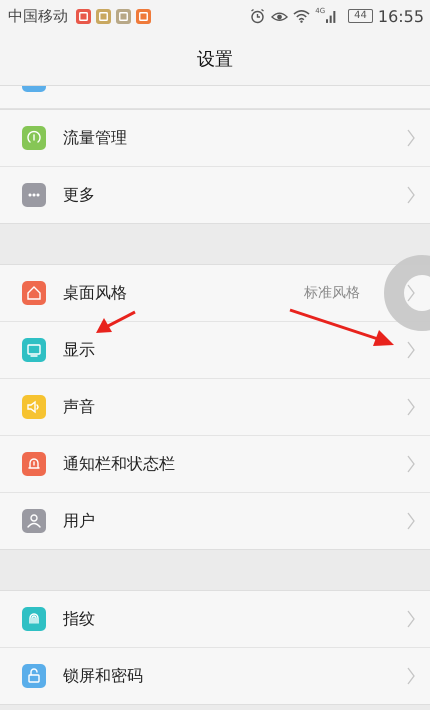 The image size is (430, 710). I want to click on settings-item: 用户, so click(215, 521).